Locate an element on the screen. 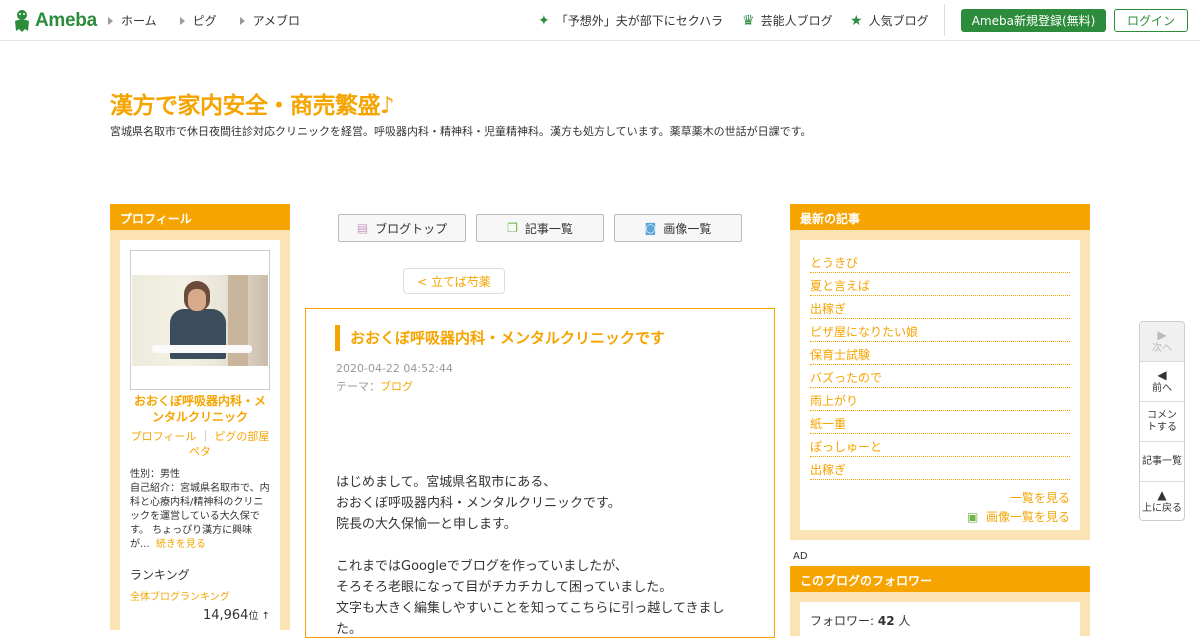 The image size is (1200, 642). followers-unit: 人 is located at coordinates (902, 621).